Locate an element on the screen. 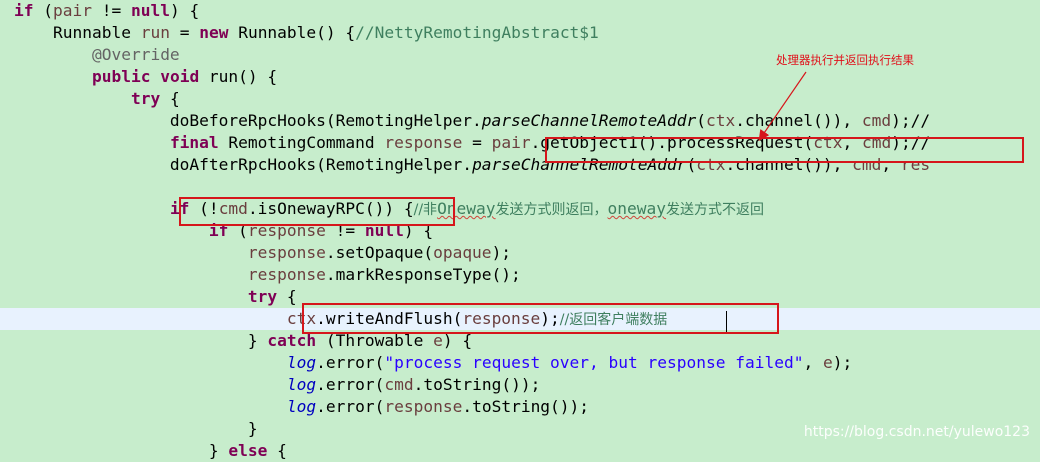  callout-label: 处理器执行并返回执行结果 is located at coordinates (845, 60).